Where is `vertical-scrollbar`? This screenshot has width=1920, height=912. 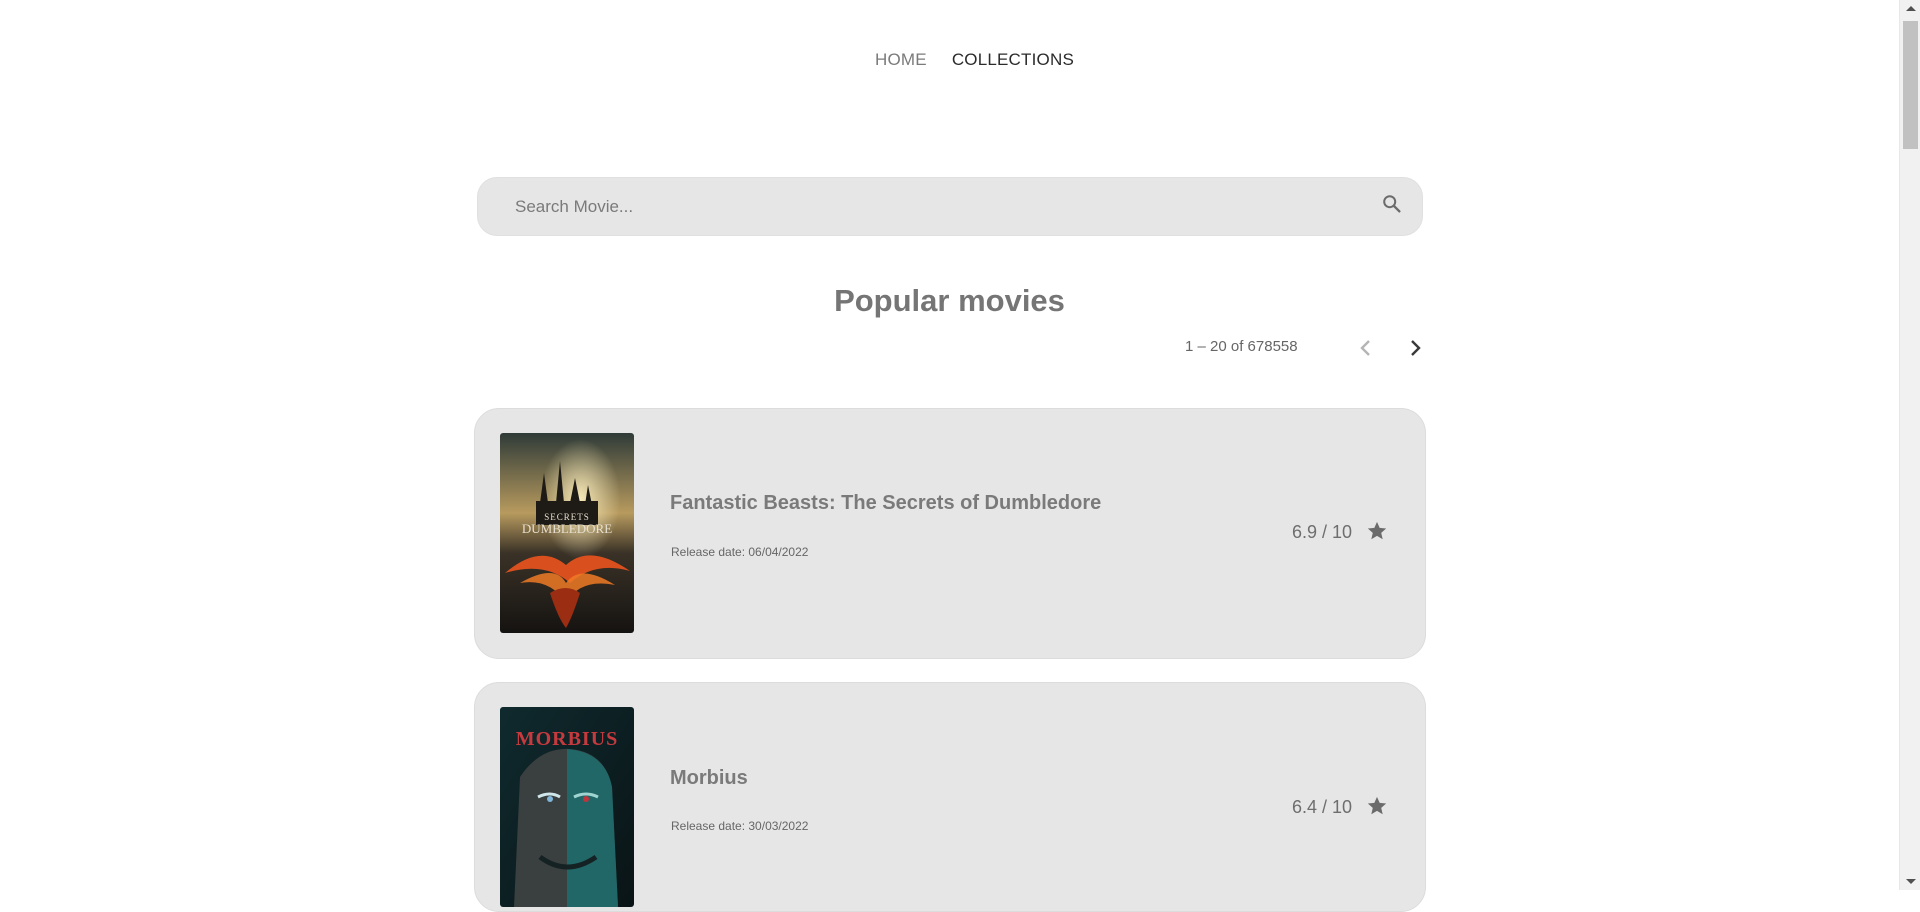
vertical-scrollbar is located at coordinates (1909, 445).